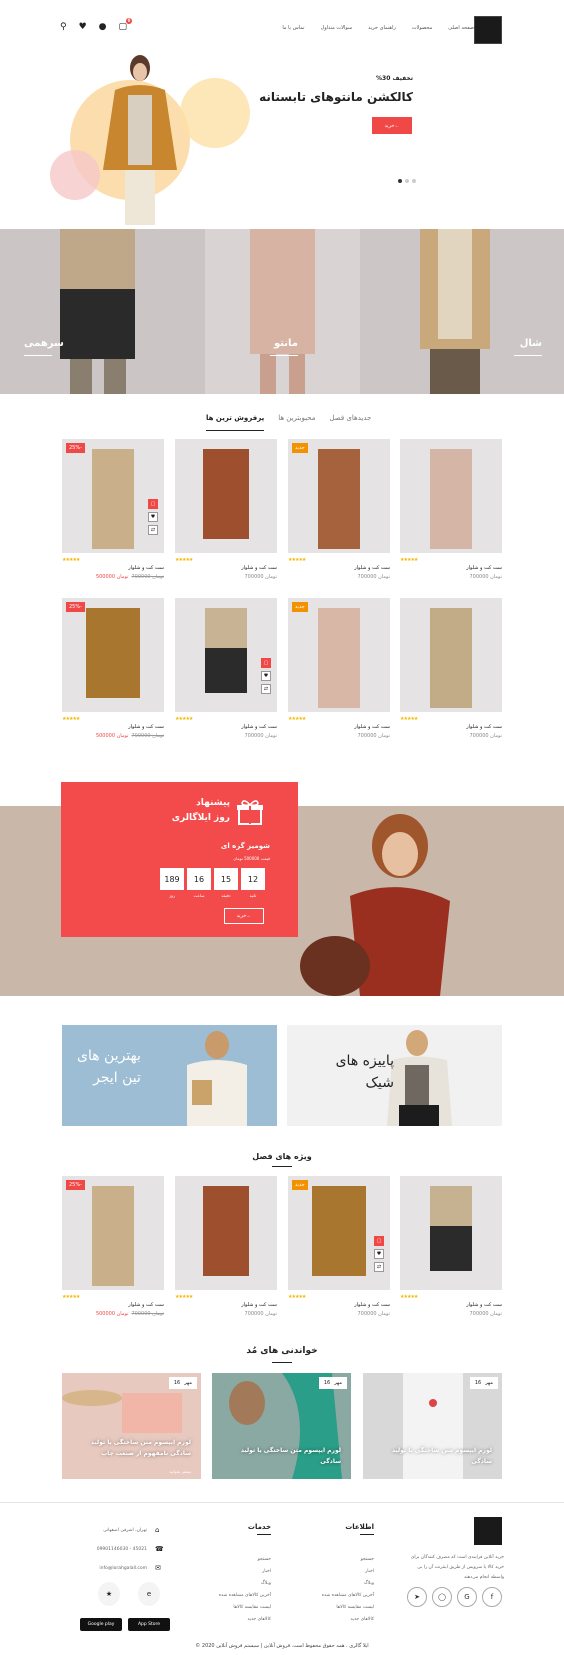  Describe the element at coordinates (488, 1531) in the screenshot. I see `footer-logo` at that location.